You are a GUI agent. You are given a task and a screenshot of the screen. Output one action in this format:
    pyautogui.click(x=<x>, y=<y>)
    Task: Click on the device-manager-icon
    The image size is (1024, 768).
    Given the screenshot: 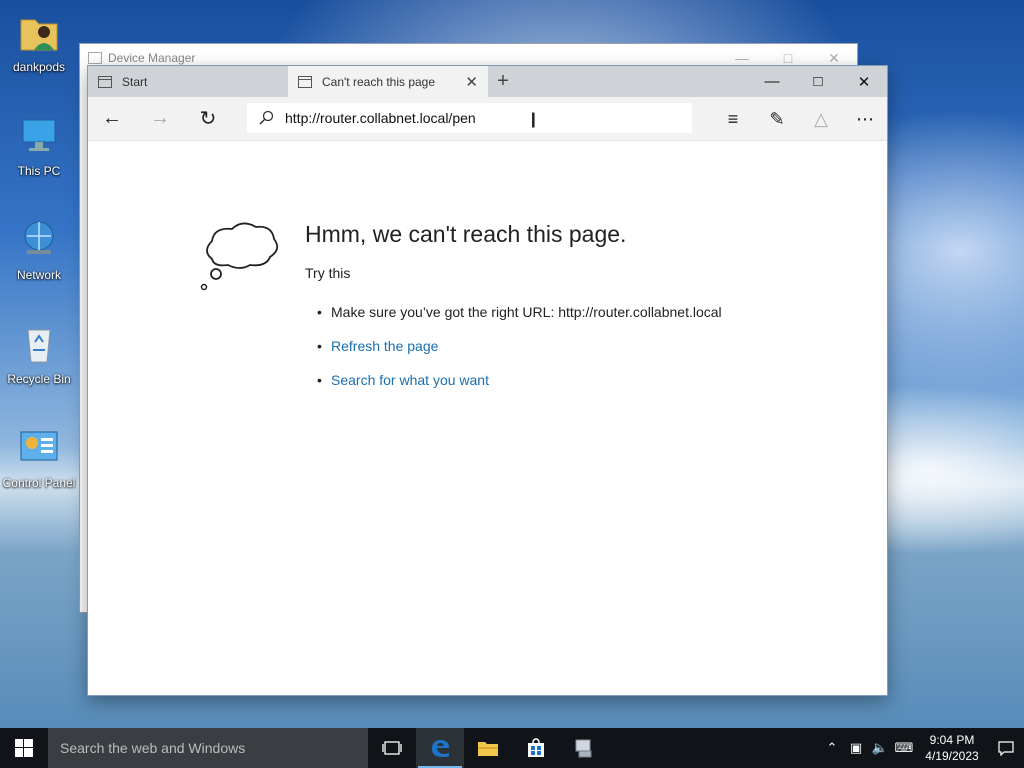 What is the action you would take?
    pyautogui.click(x=95, y=58)
    